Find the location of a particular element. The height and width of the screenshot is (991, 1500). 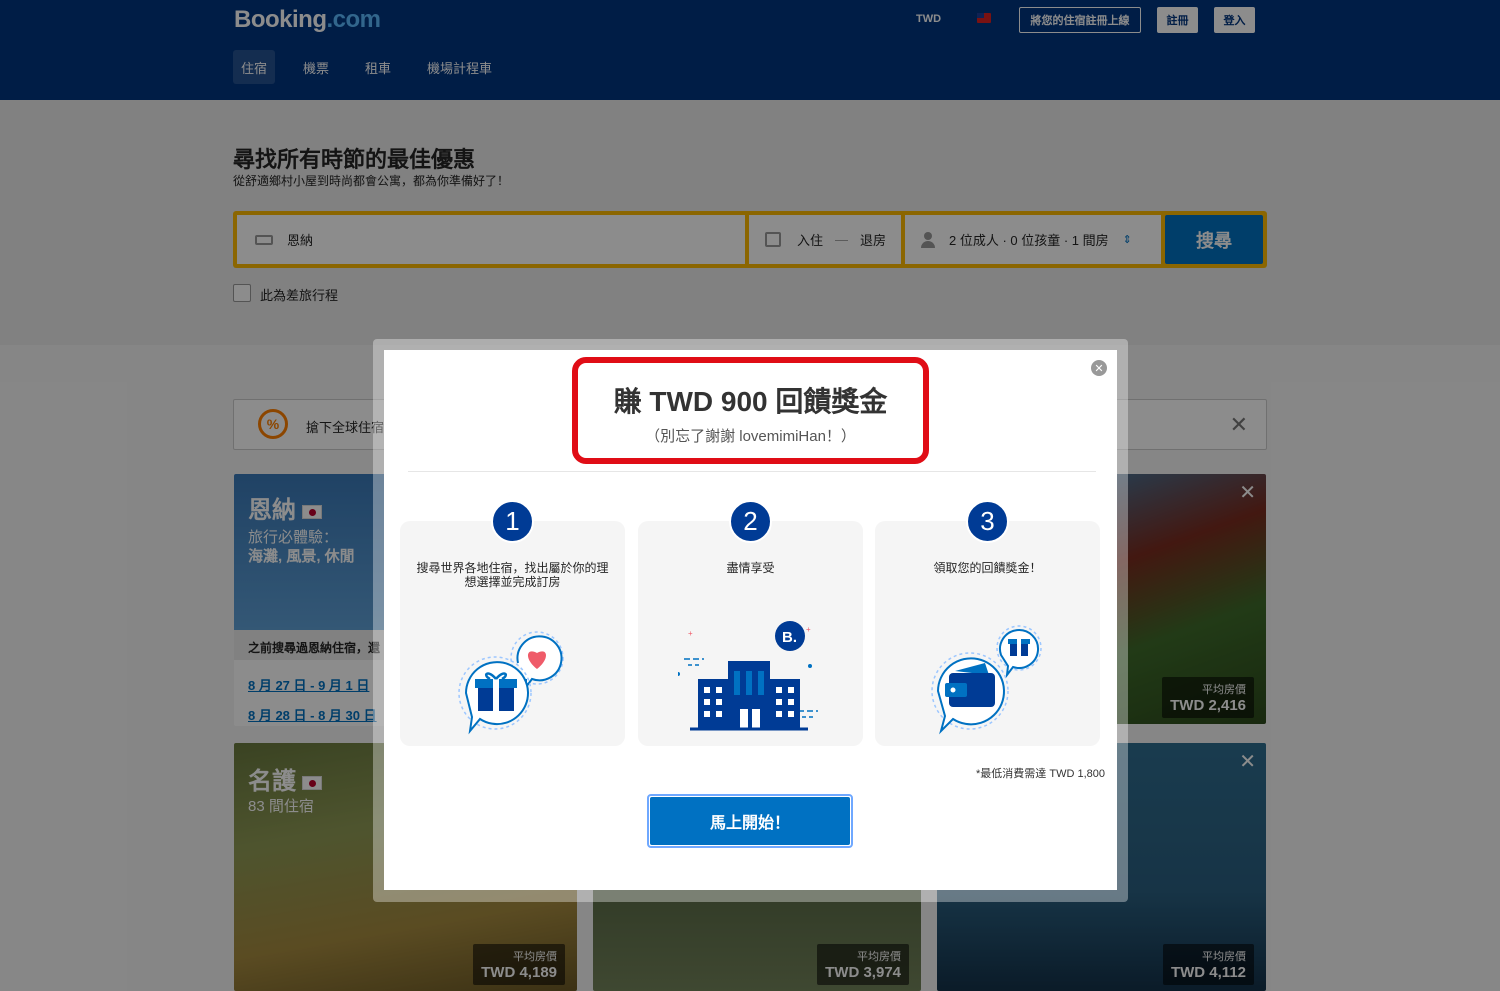

step-card-3: 3 領取您的回饋獎金！ is located at coordinates (987, 623).